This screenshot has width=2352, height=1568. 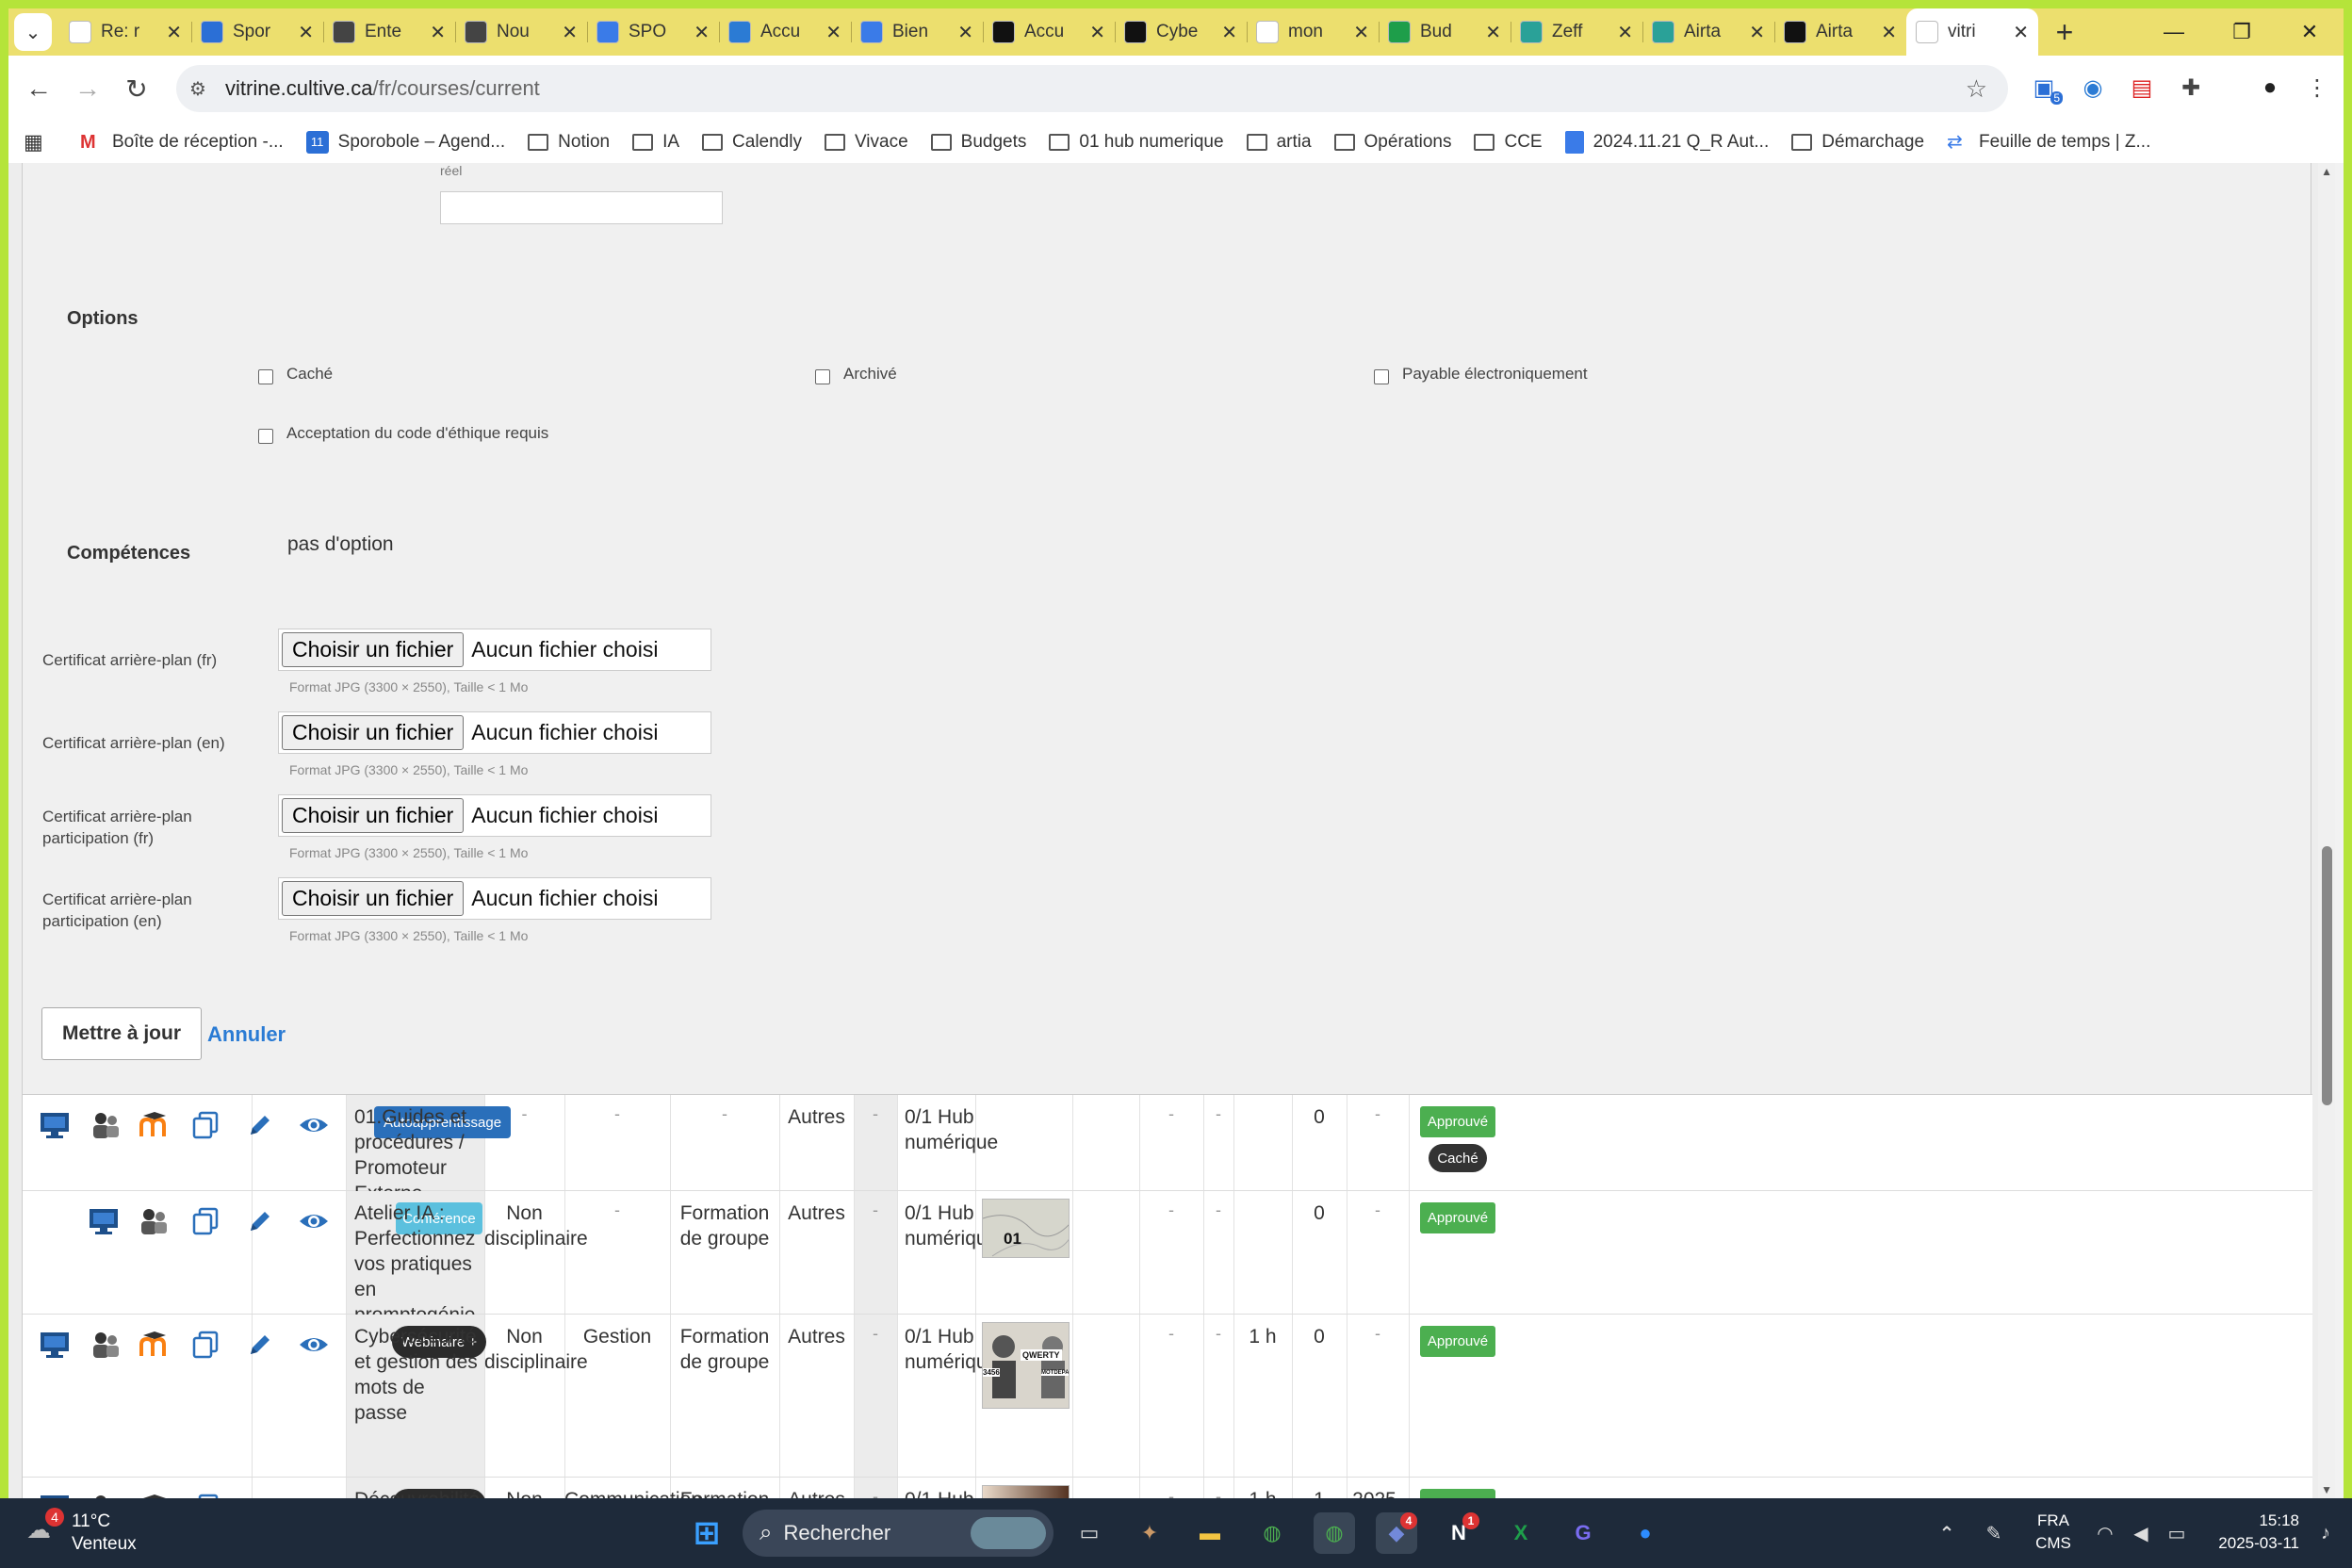 What do you see at coordinates (136, 89) in the screenshot?
I see `reload-icon: ↻` at bounding box center [136, 89].